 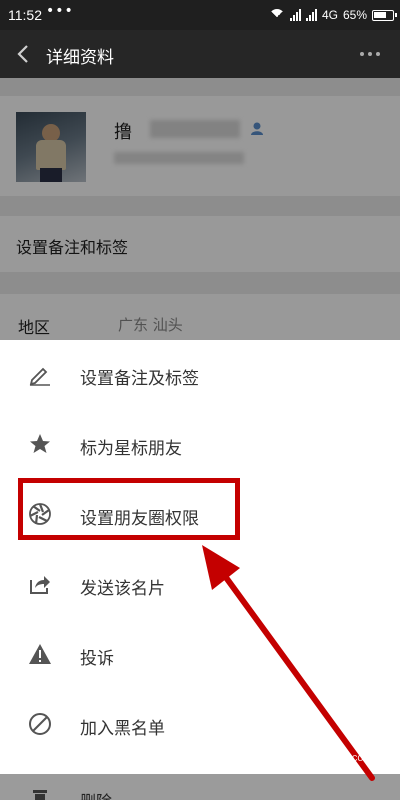 What do you see at coordinates (200, 445) in the screenshot?
I see `menu-item-star-friend: 标为星标朋友` at bounding box center [200, 445].